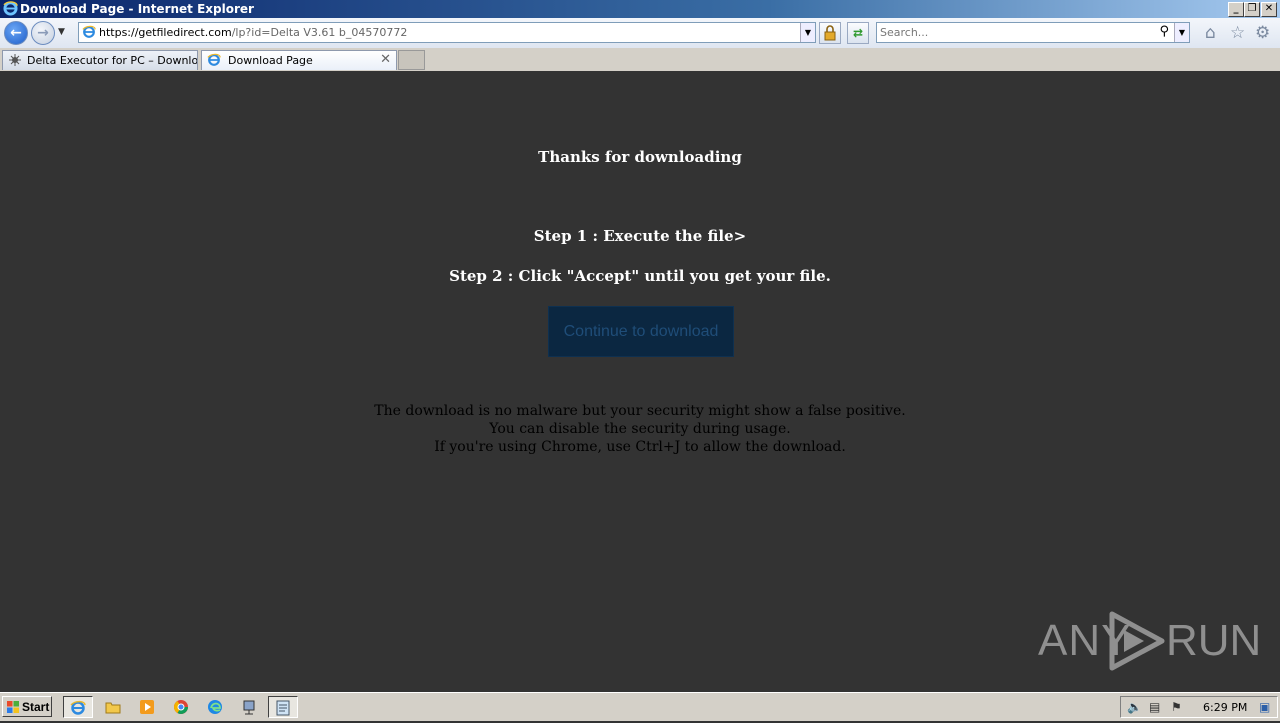 This screenshot has width=1280, height=723. I want to click on notepad-icon, so click(283, 710).